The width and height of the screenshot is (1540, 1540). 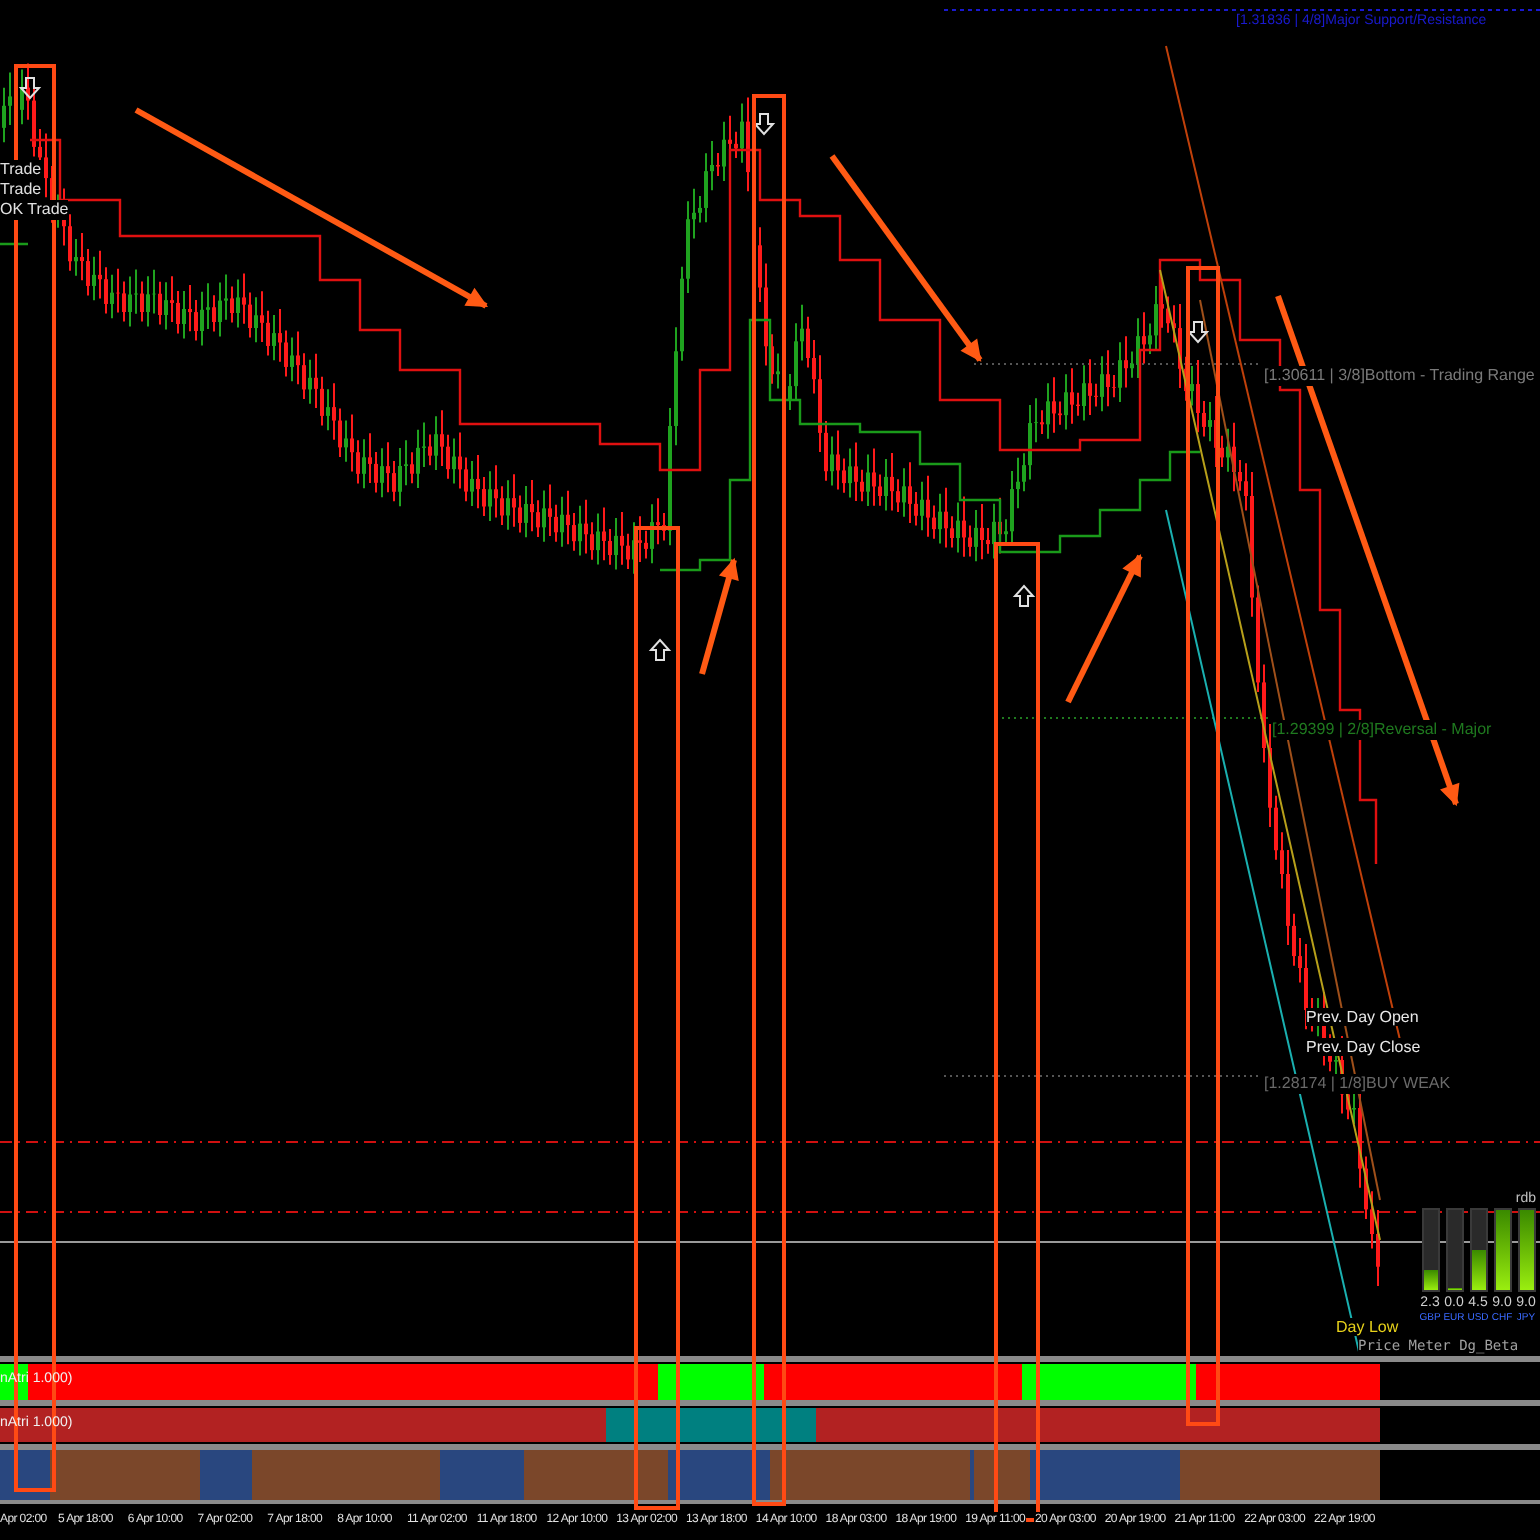 What do you see at coordinates (1357, 1084) in the screenshot?
I see `level-label: [1.28174 | 1/8]BUY WEAK` at bounding box center [1357, 1084].